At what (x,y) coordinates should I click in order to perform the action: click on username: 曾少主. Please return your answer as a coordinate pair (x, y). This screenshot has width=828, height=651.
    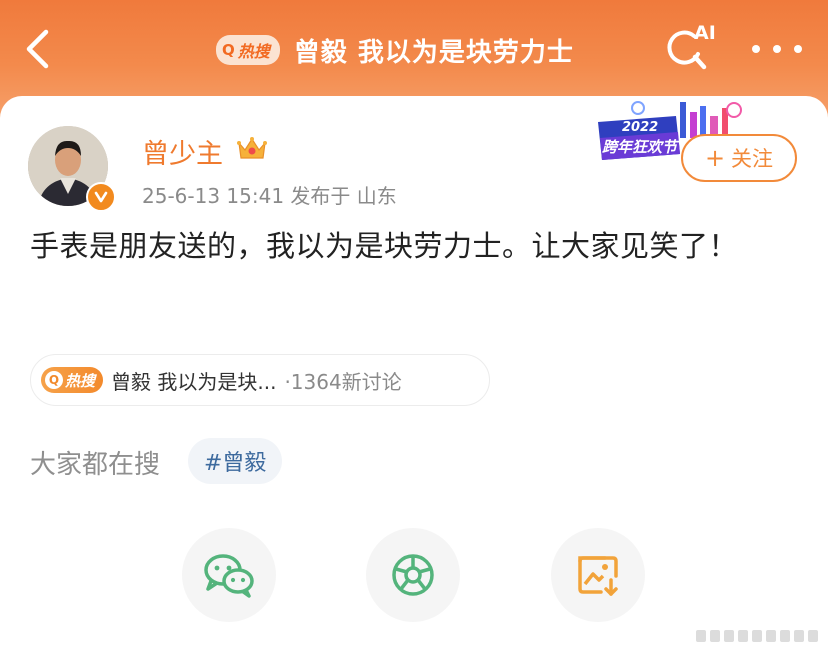
    Looking at the image, I should click on (182, 151).